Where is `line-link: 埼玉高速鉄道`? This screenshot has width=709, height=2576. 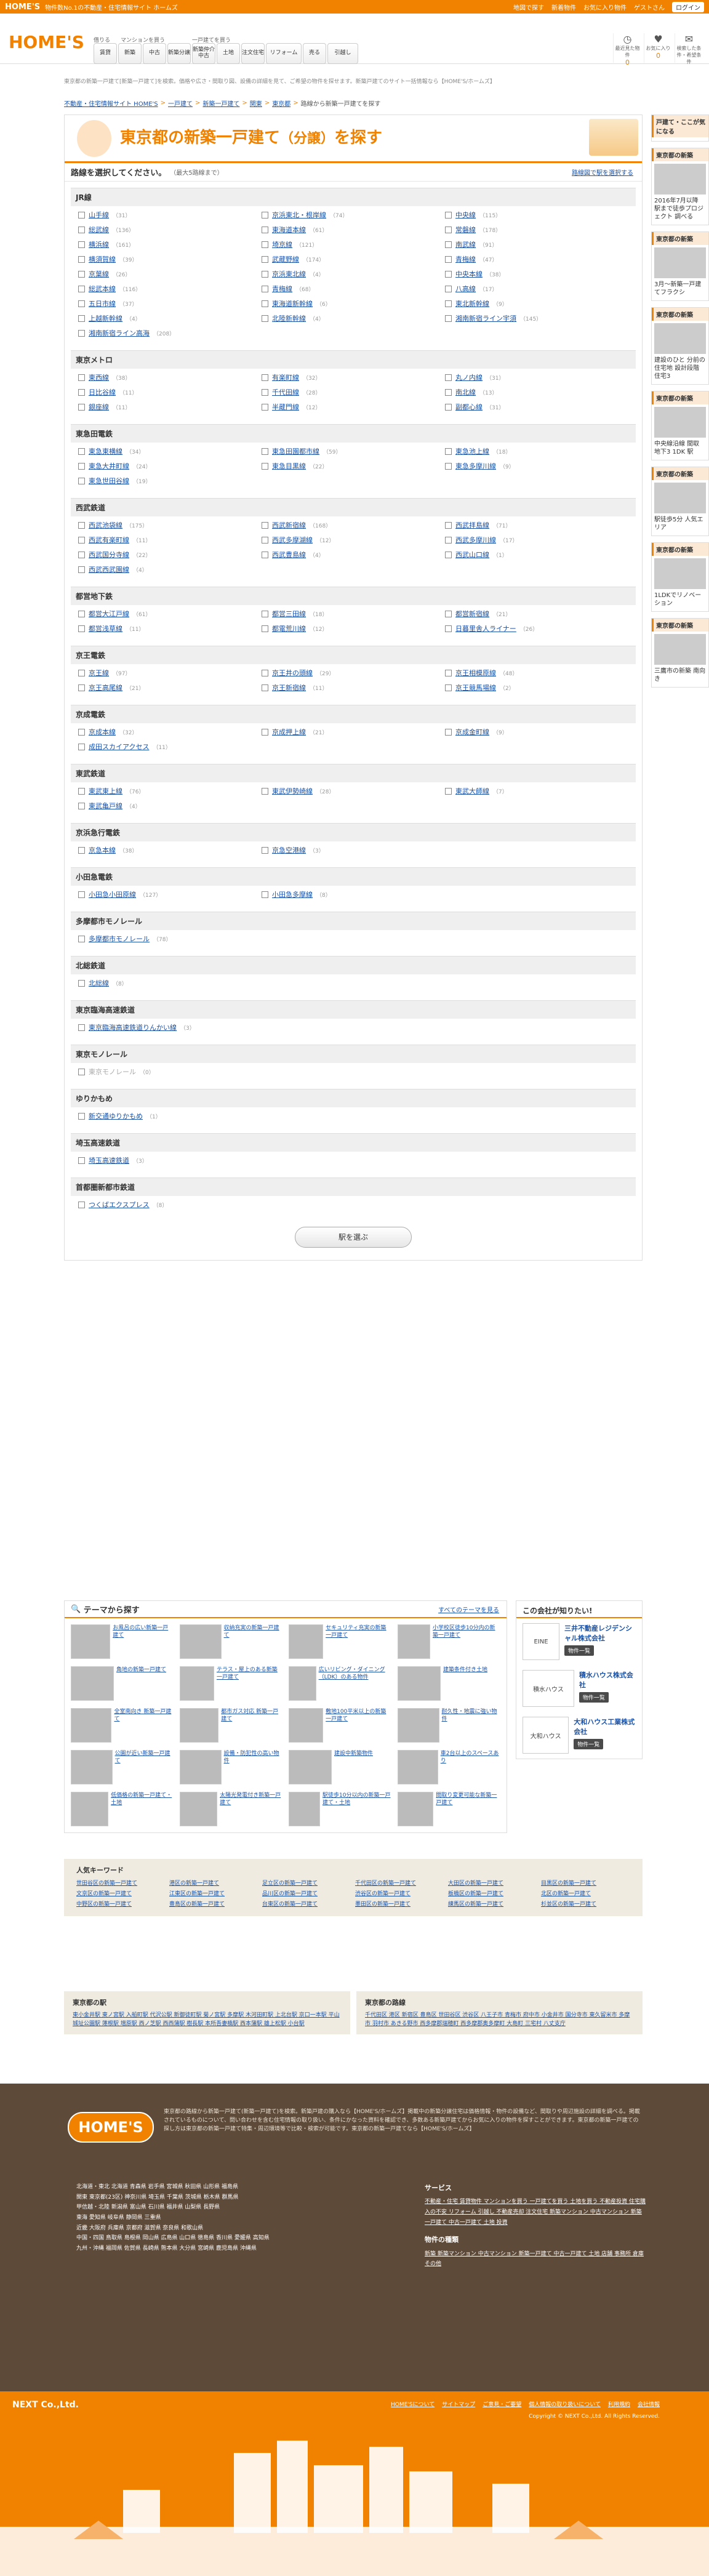 line-link: 埼玉高速鉄道 is located at coordinates (109, 1160).